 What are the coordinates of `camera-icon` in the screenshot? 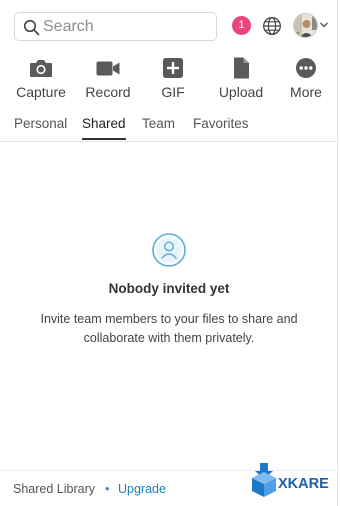 It's located at (41, 68).